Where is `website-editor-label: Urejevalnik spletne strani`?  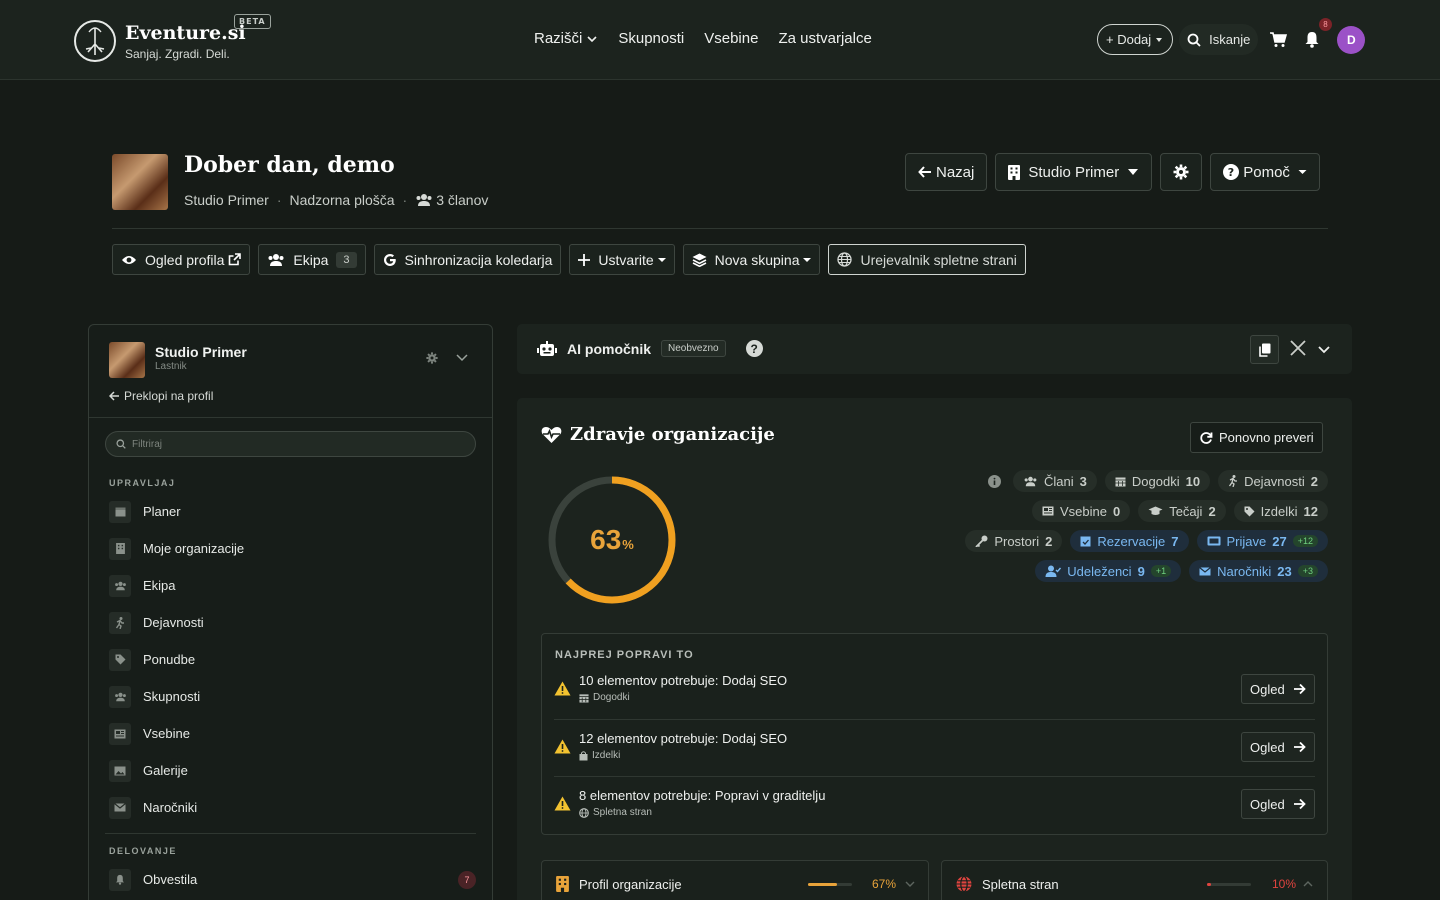 website-editor-label: Urejevalnik spletne strani is located at coordinates (938, 259).